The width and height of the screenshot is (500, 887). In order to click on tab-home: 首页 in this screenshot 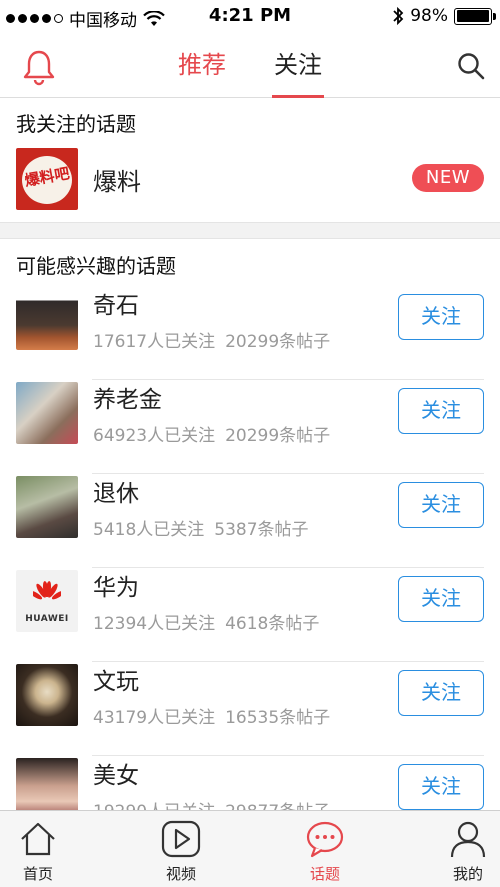, I will do `click(44, 849)`.